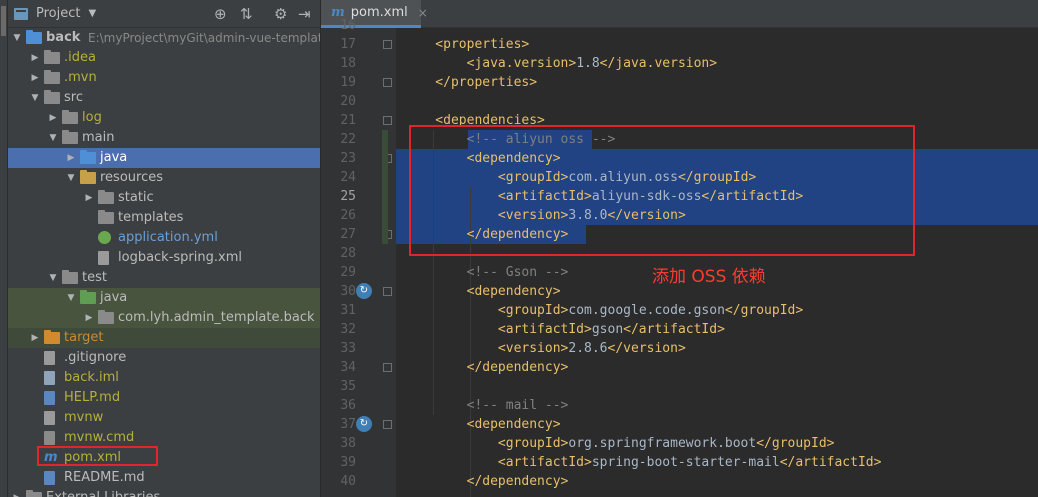  I want to click on collapse-icon: ⇅, so click(246, 14).